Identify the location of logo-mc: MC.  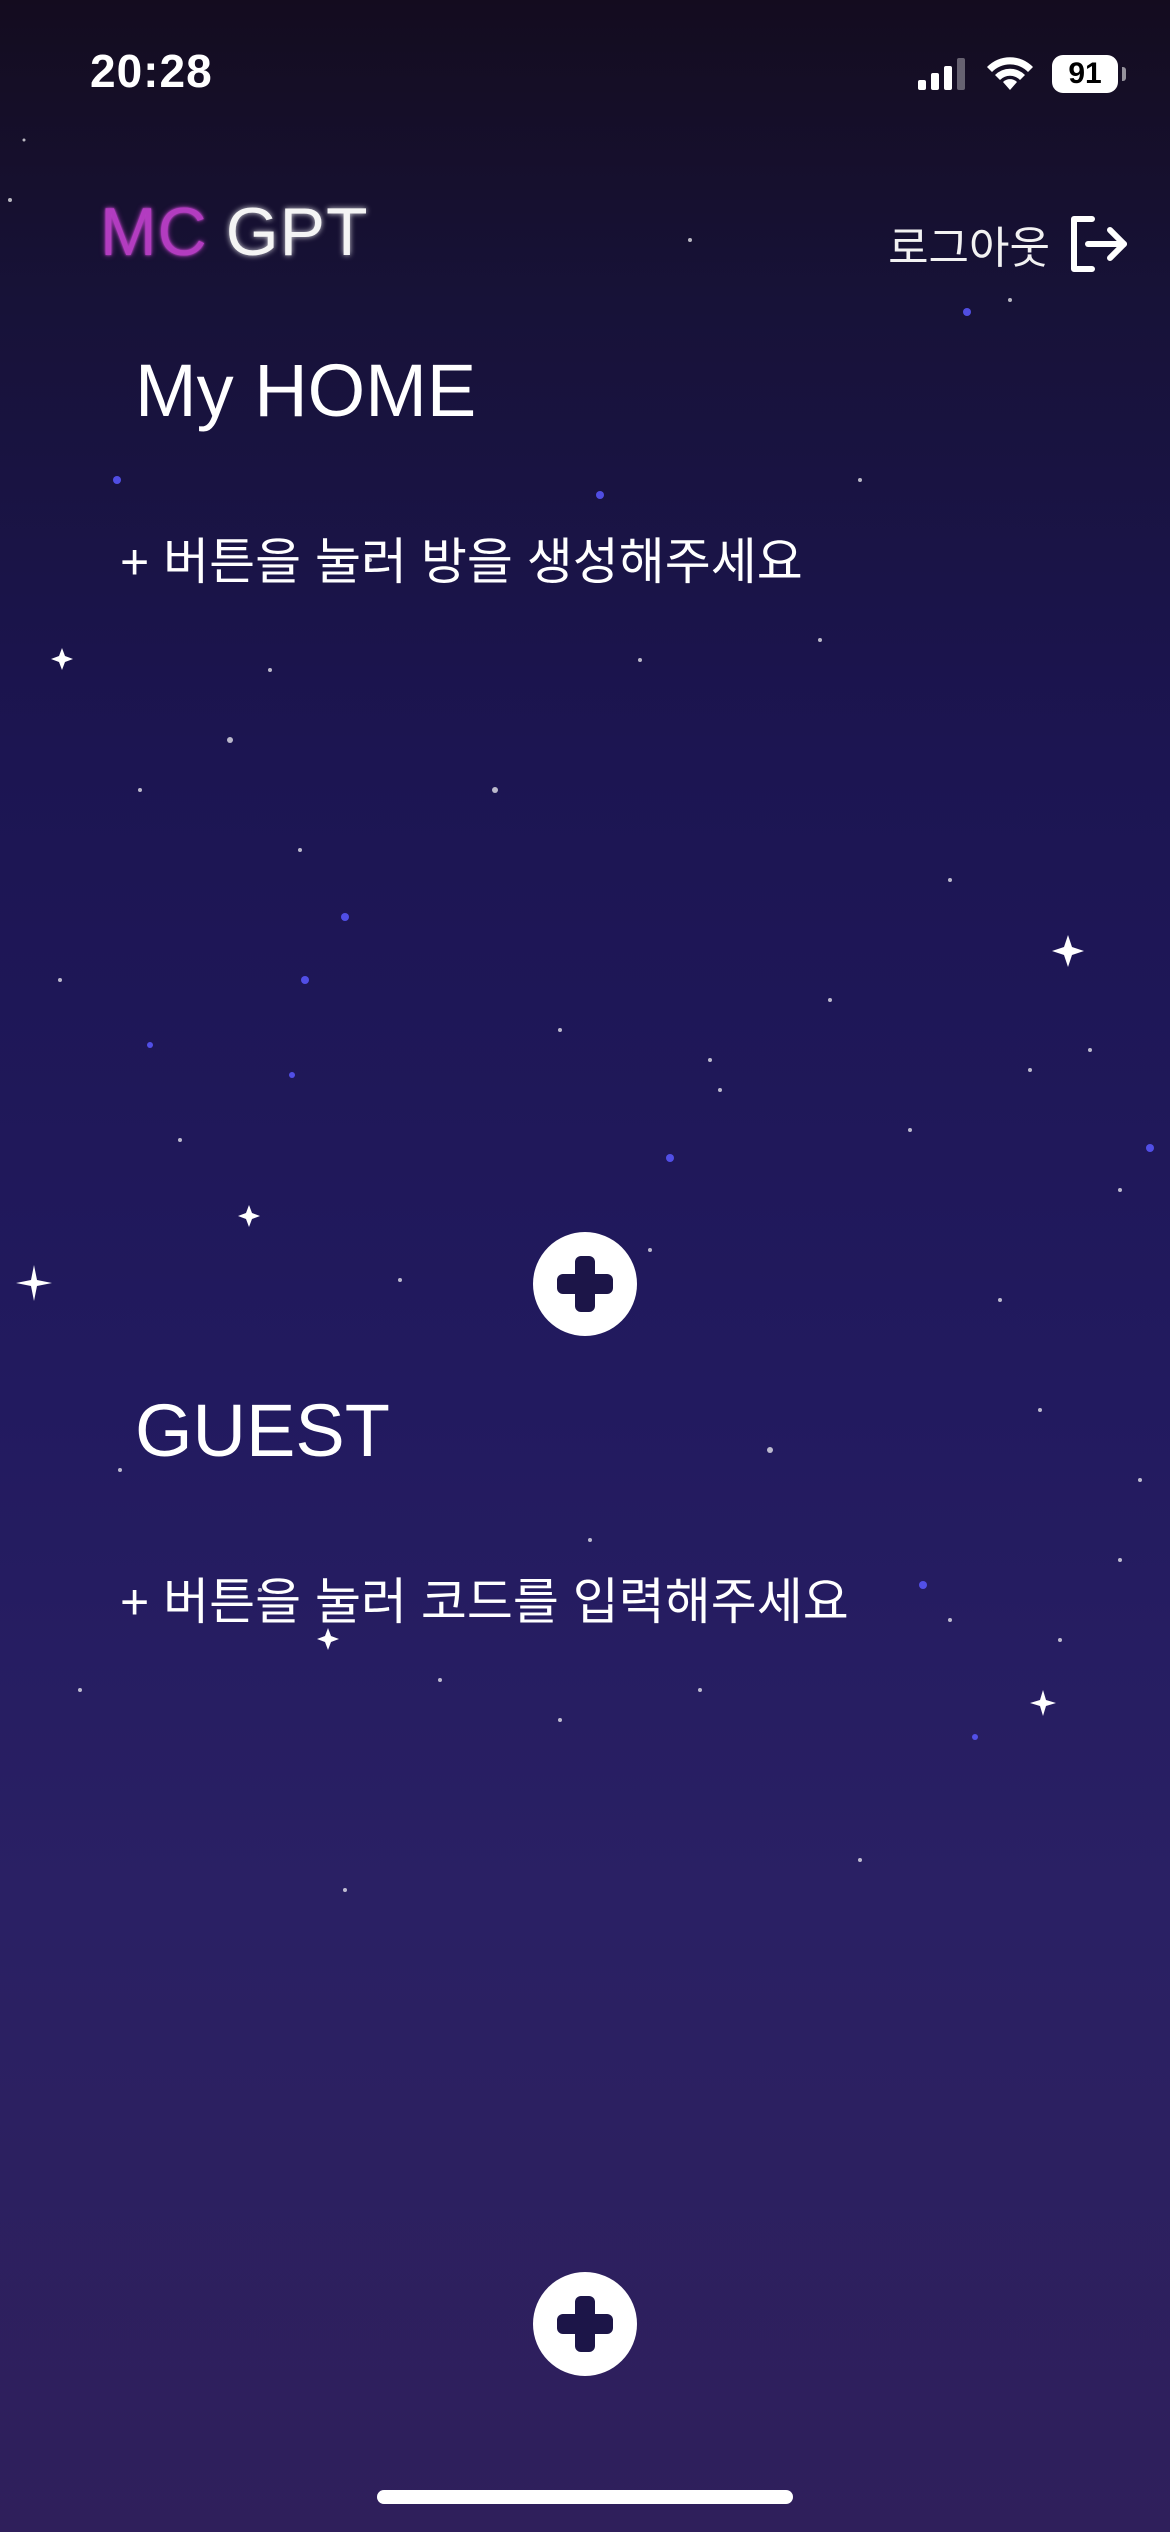
(154, 232).